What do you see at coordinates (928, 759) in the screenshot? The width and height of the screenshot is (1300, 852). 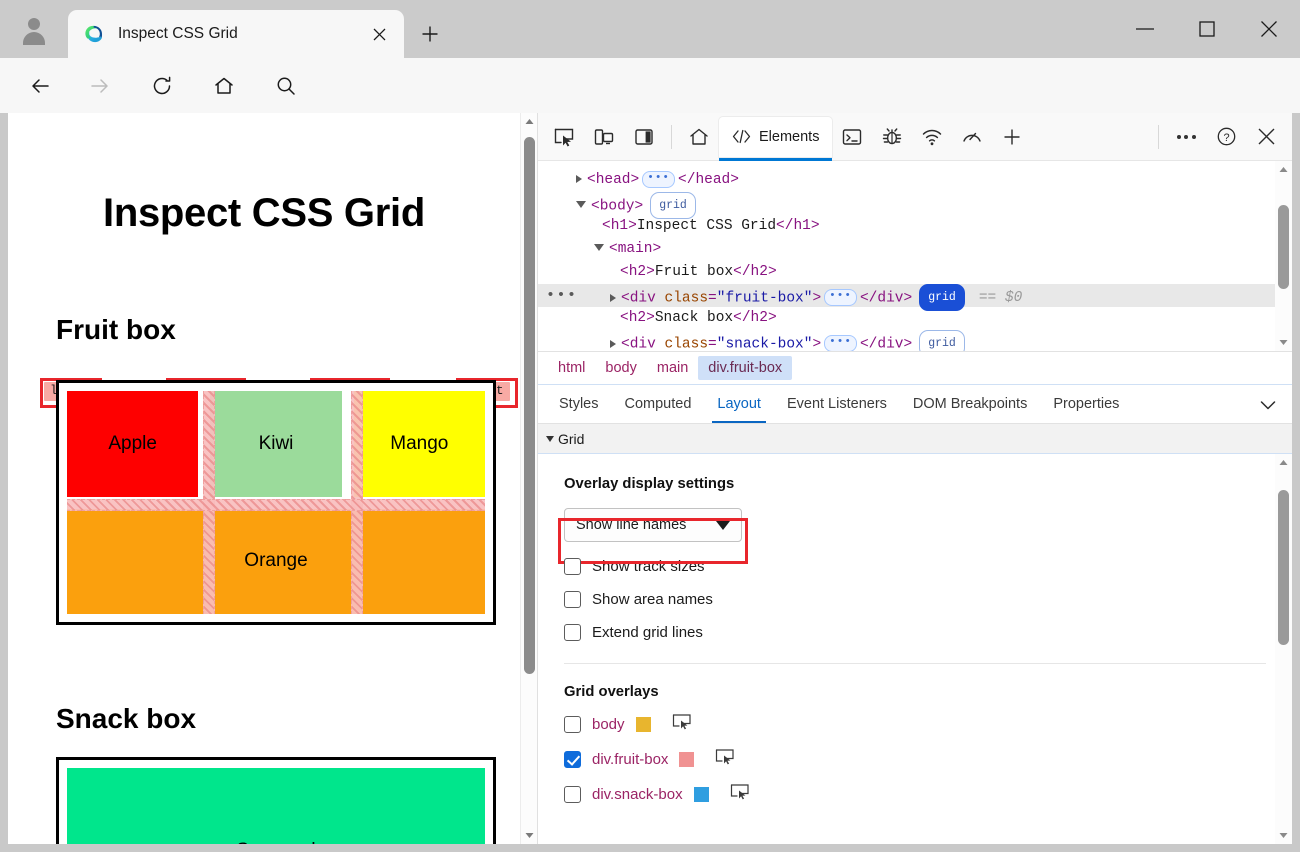 I see `overlay-row-fruit-box: div.fruit-box` at bounding box center [928, 759].